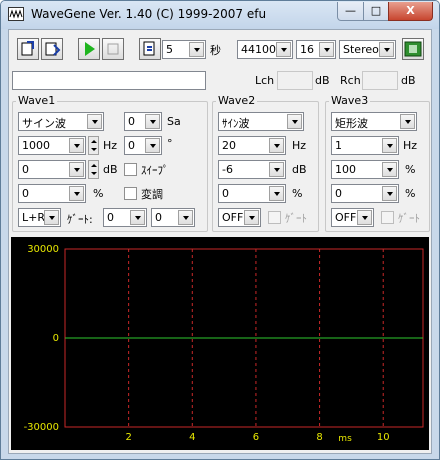 The width and height of the screenshot is (440, 460). I want to click on wave2-frequency-select: 20, so click(252, 145).